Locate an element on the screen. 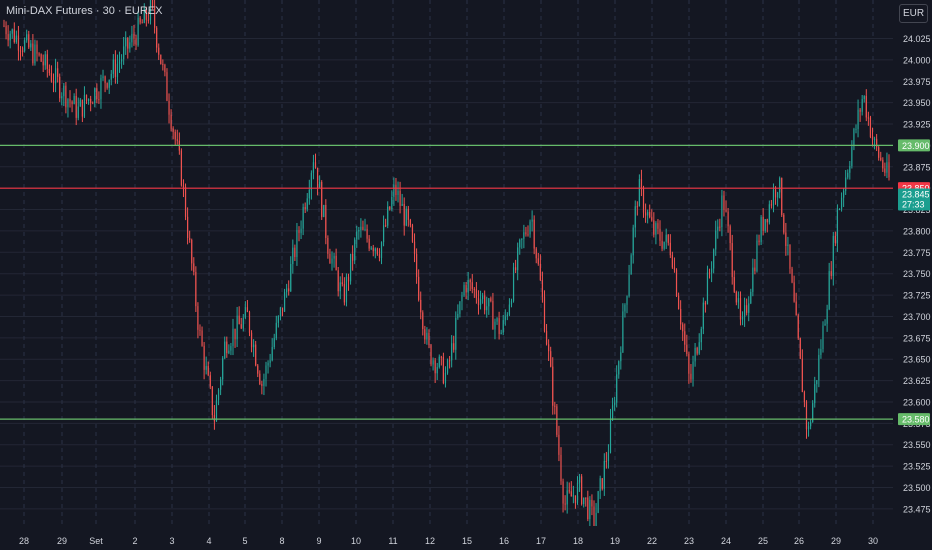 The height and width of the screenshot is (550, 932). level-price-label: 23.900 is located at coordinates (916, 146).